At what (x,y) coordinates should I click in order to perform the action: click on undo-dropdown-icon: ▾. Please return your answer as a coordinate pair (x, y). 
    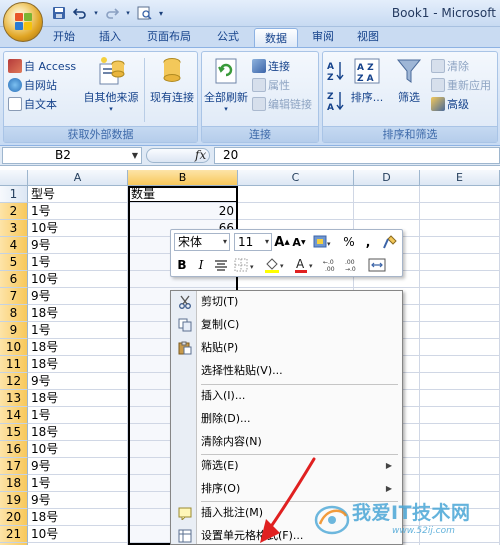
    Looking at the image, I should click on (96, 13).